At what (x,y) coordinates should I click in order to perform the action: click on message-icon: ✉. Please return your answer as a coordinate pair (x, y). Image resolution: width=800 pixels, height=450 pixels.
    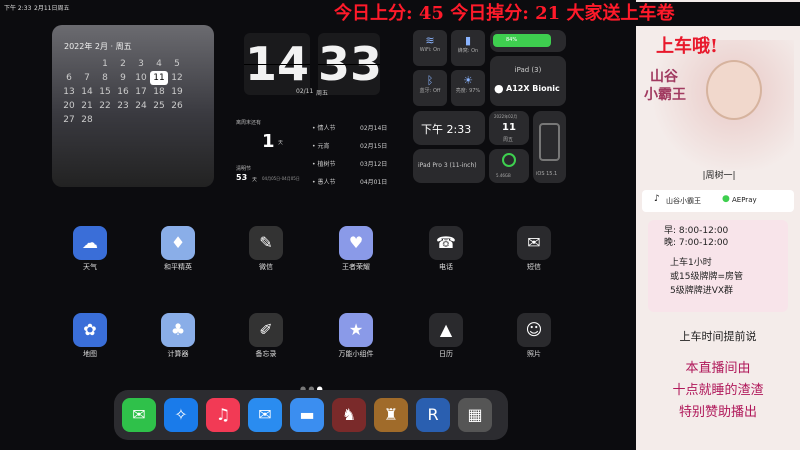
    Looking at the image, I should click on (534, 243).